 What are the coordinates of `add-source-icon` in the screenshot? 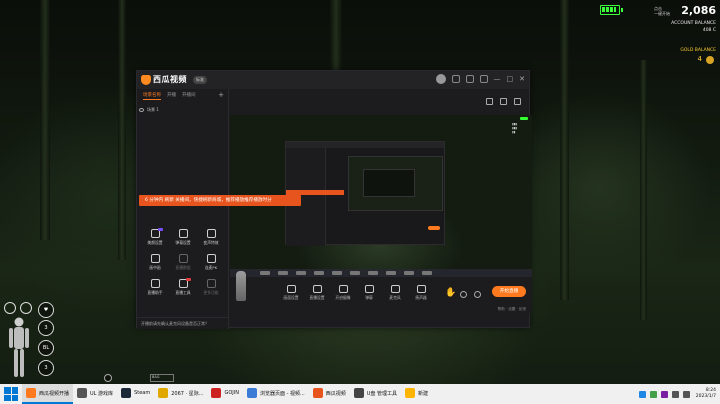 It's located at (503, 101).